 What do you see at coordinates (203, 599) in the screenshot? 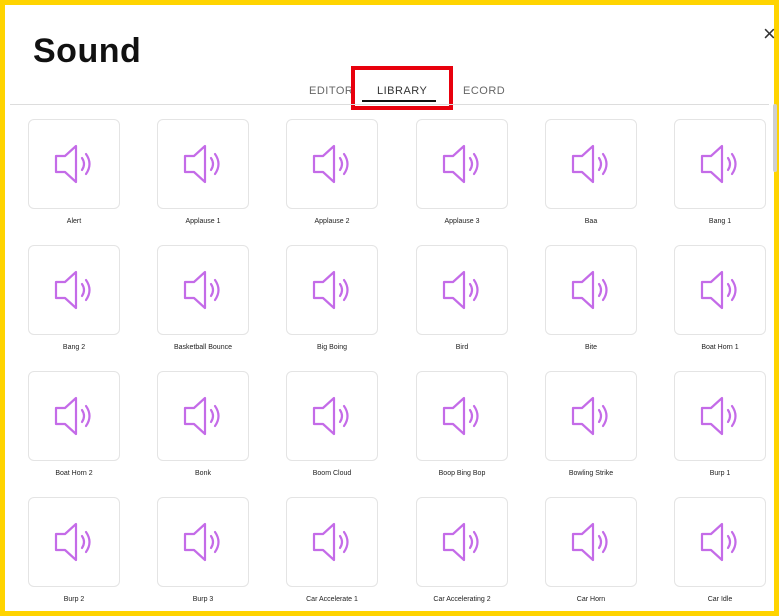
I see `sound-tile-label: Burp 3` at bounding box center [203, 599].